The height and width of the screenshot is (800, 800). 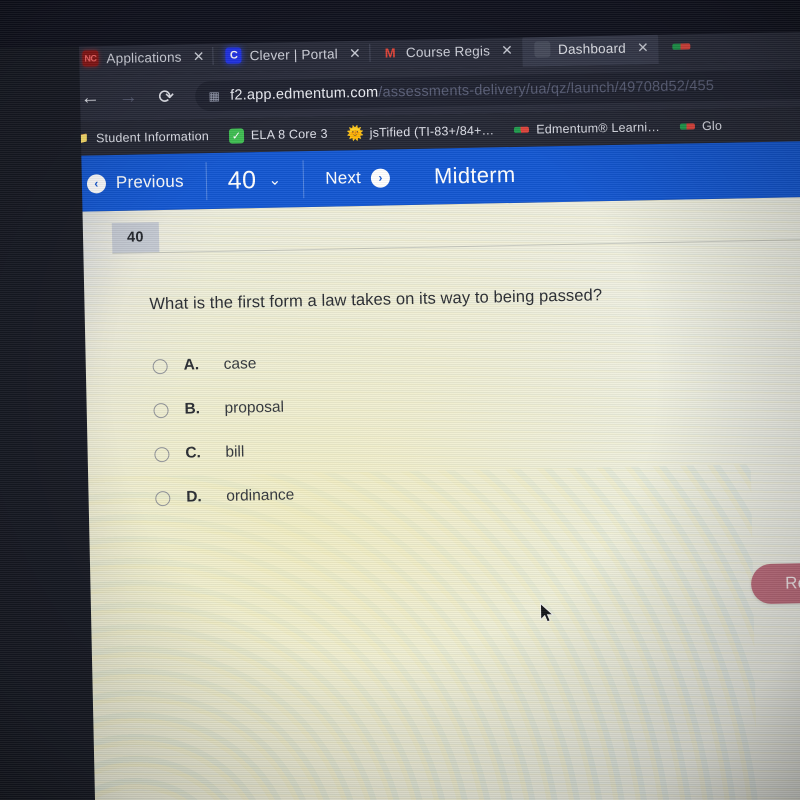 What do you see at coordinates (152, 137) in the screenshot?
I see `bookmark-label: Student Information` at bounding box center [152, 137].